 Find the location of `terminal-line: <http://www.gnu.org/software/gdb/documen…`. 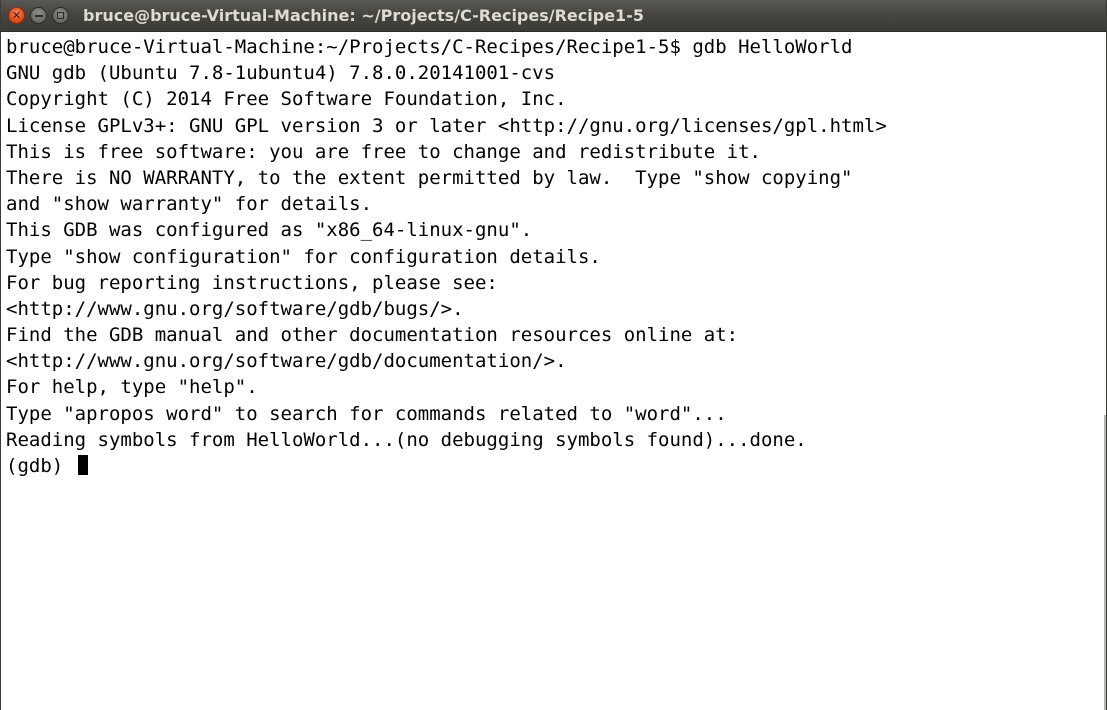

terminal-line: <http://www.gnu.org/software/gdb/documen… is located at coordinates (286, 361).